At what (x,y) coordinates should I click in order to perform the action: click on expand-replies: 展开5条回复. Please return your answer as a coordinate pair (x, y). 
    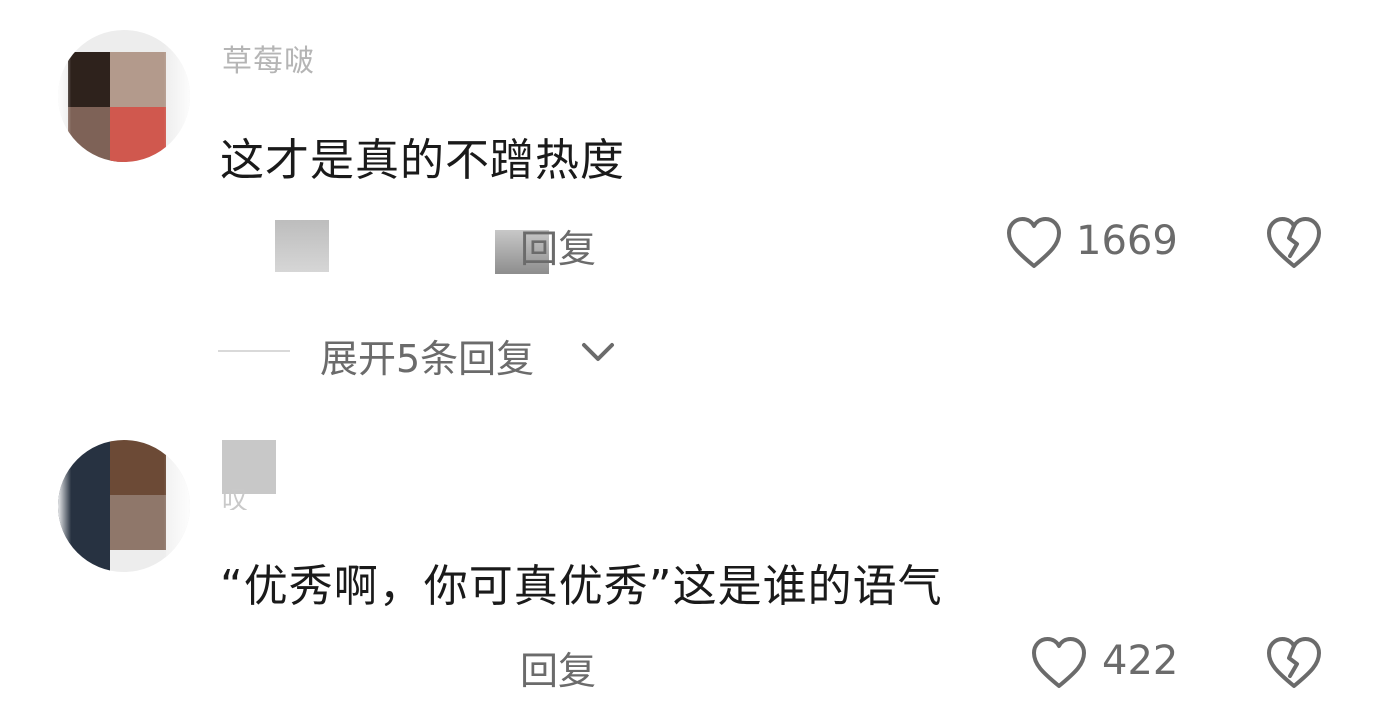
    Looking at the image, I should click on (468, 353).